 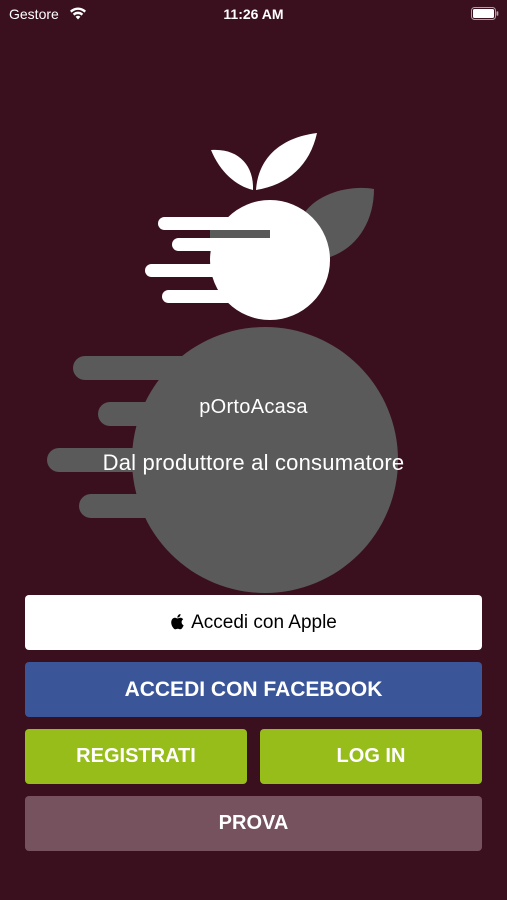 I want to click on apple-icon, so click(x=177, y=622).